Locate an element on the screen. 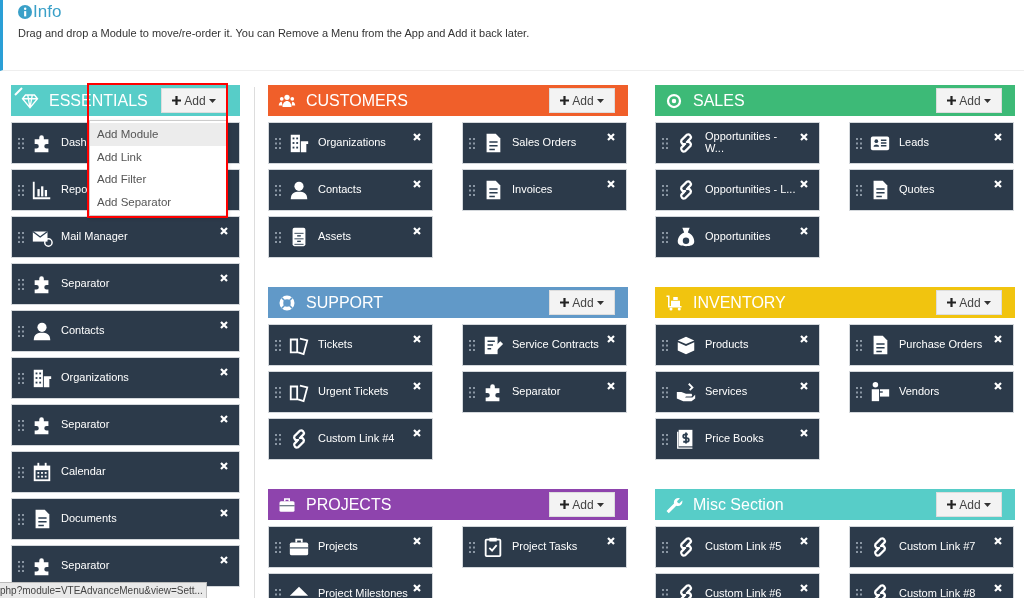 This screenshot has height=598, width=1024. menu-tile: Quotes is located at coordinates (931, 190).